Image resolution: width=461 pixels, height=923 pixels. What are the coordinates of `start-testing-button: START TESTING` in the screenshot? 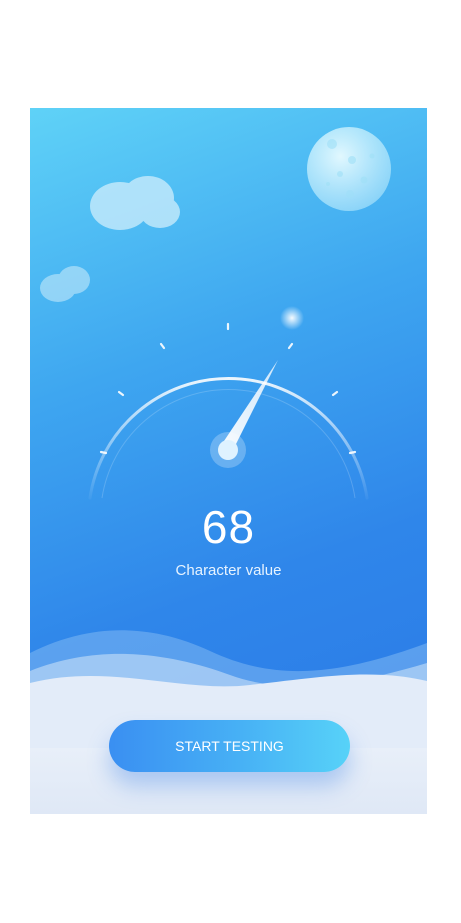 It's located at (229, 746).